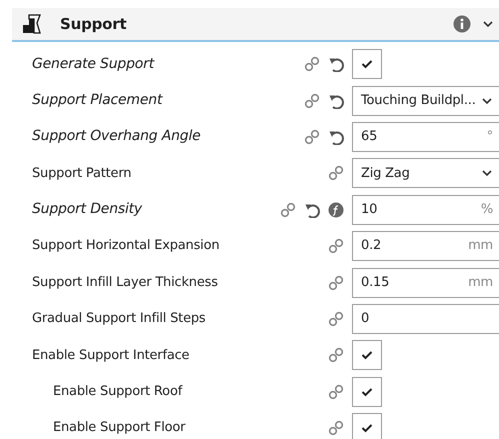 The height and width of the screenshot is (439, 499). I want to click on field-value: 65, so click(369, 137).